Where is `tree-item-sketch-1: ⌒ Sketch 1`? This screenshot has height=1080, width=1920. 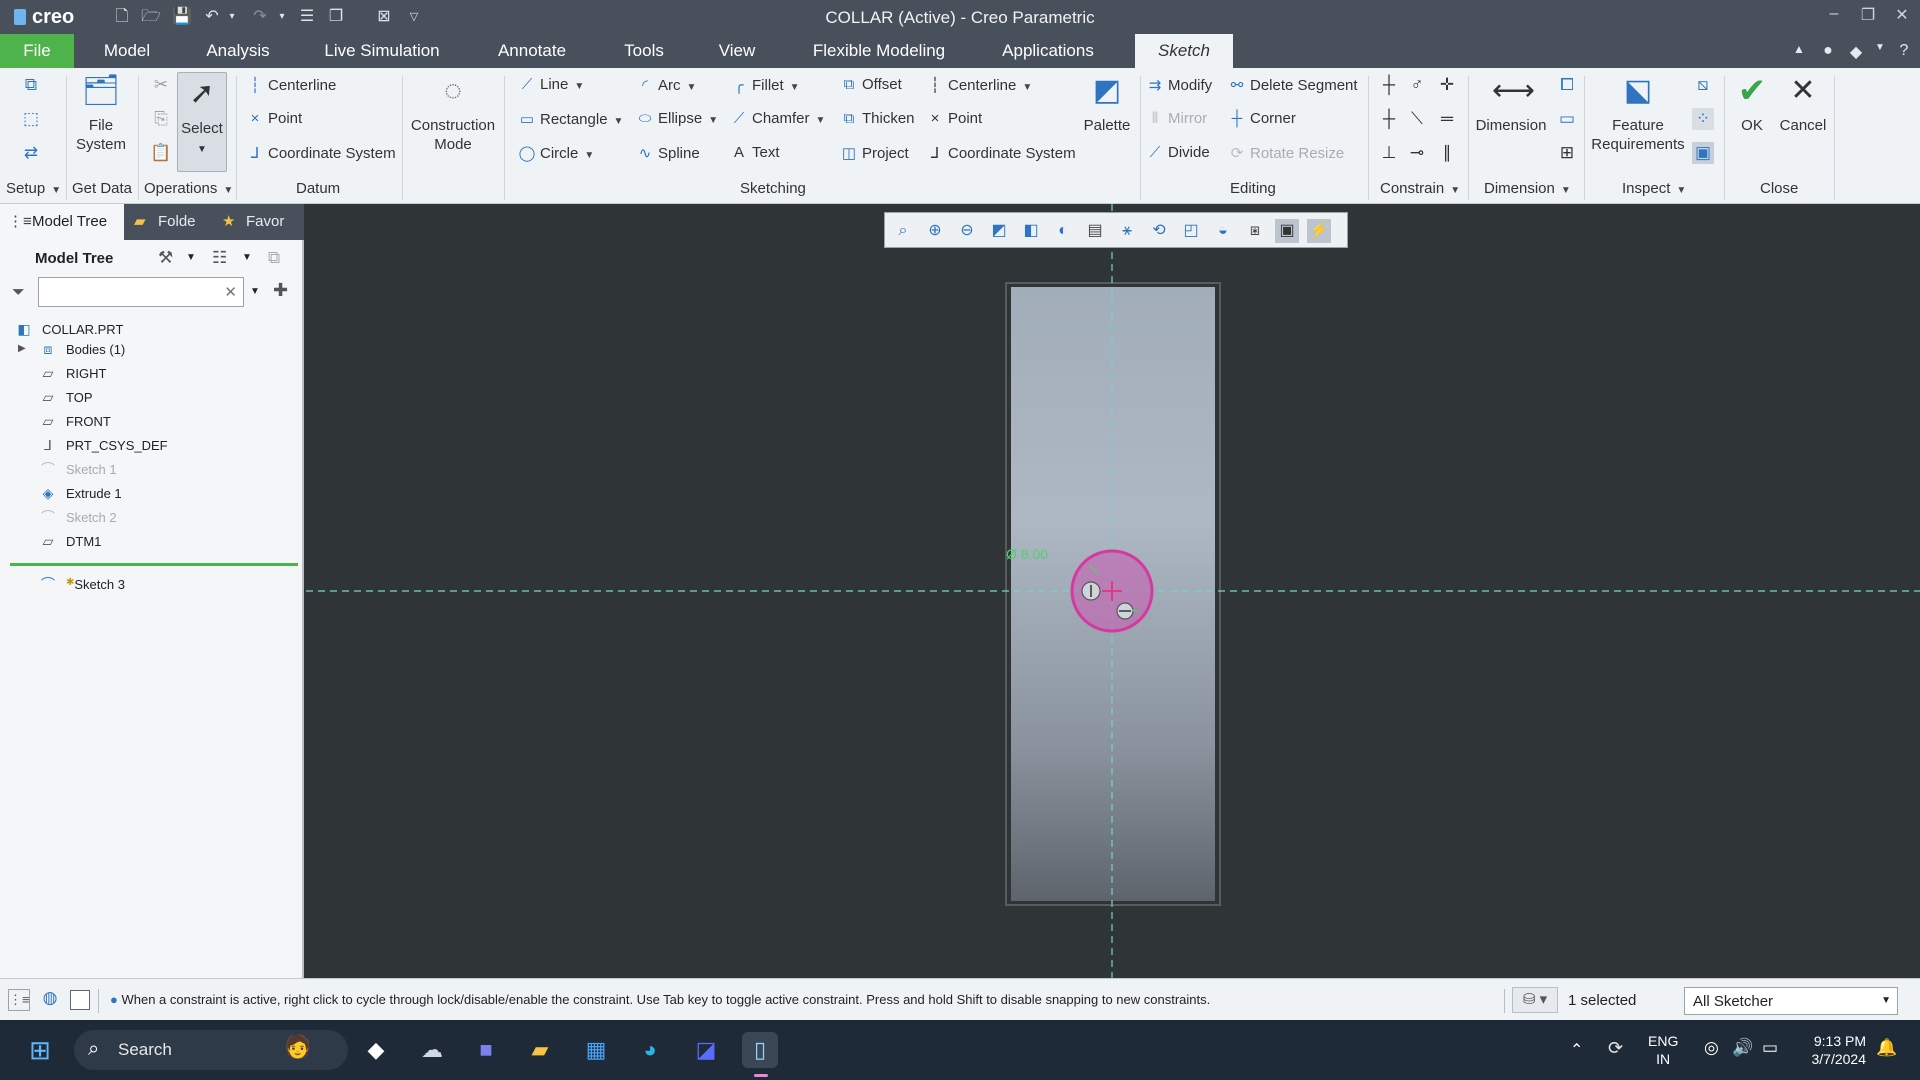
tree-item-sketch-1: ⌒ Sketch 1 is located at coordinates (77, 469).